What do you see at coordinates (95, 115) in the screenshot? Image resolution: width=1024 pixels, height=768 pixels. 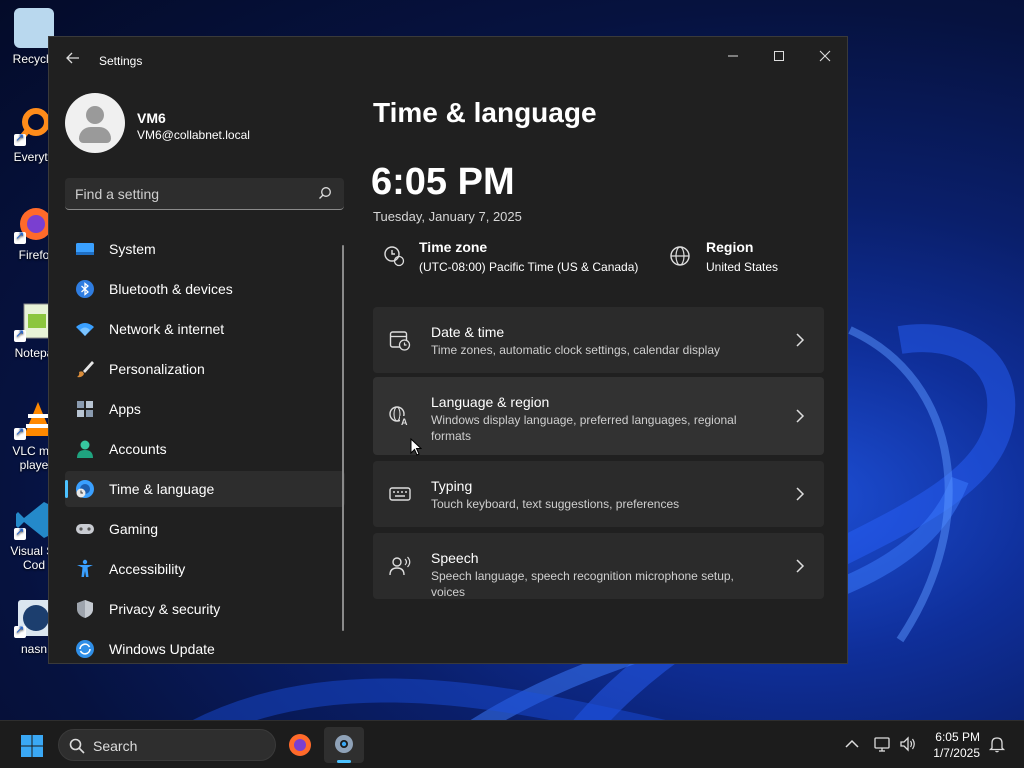 I see `avatar-head-icon` at bounding box center [95, 115].